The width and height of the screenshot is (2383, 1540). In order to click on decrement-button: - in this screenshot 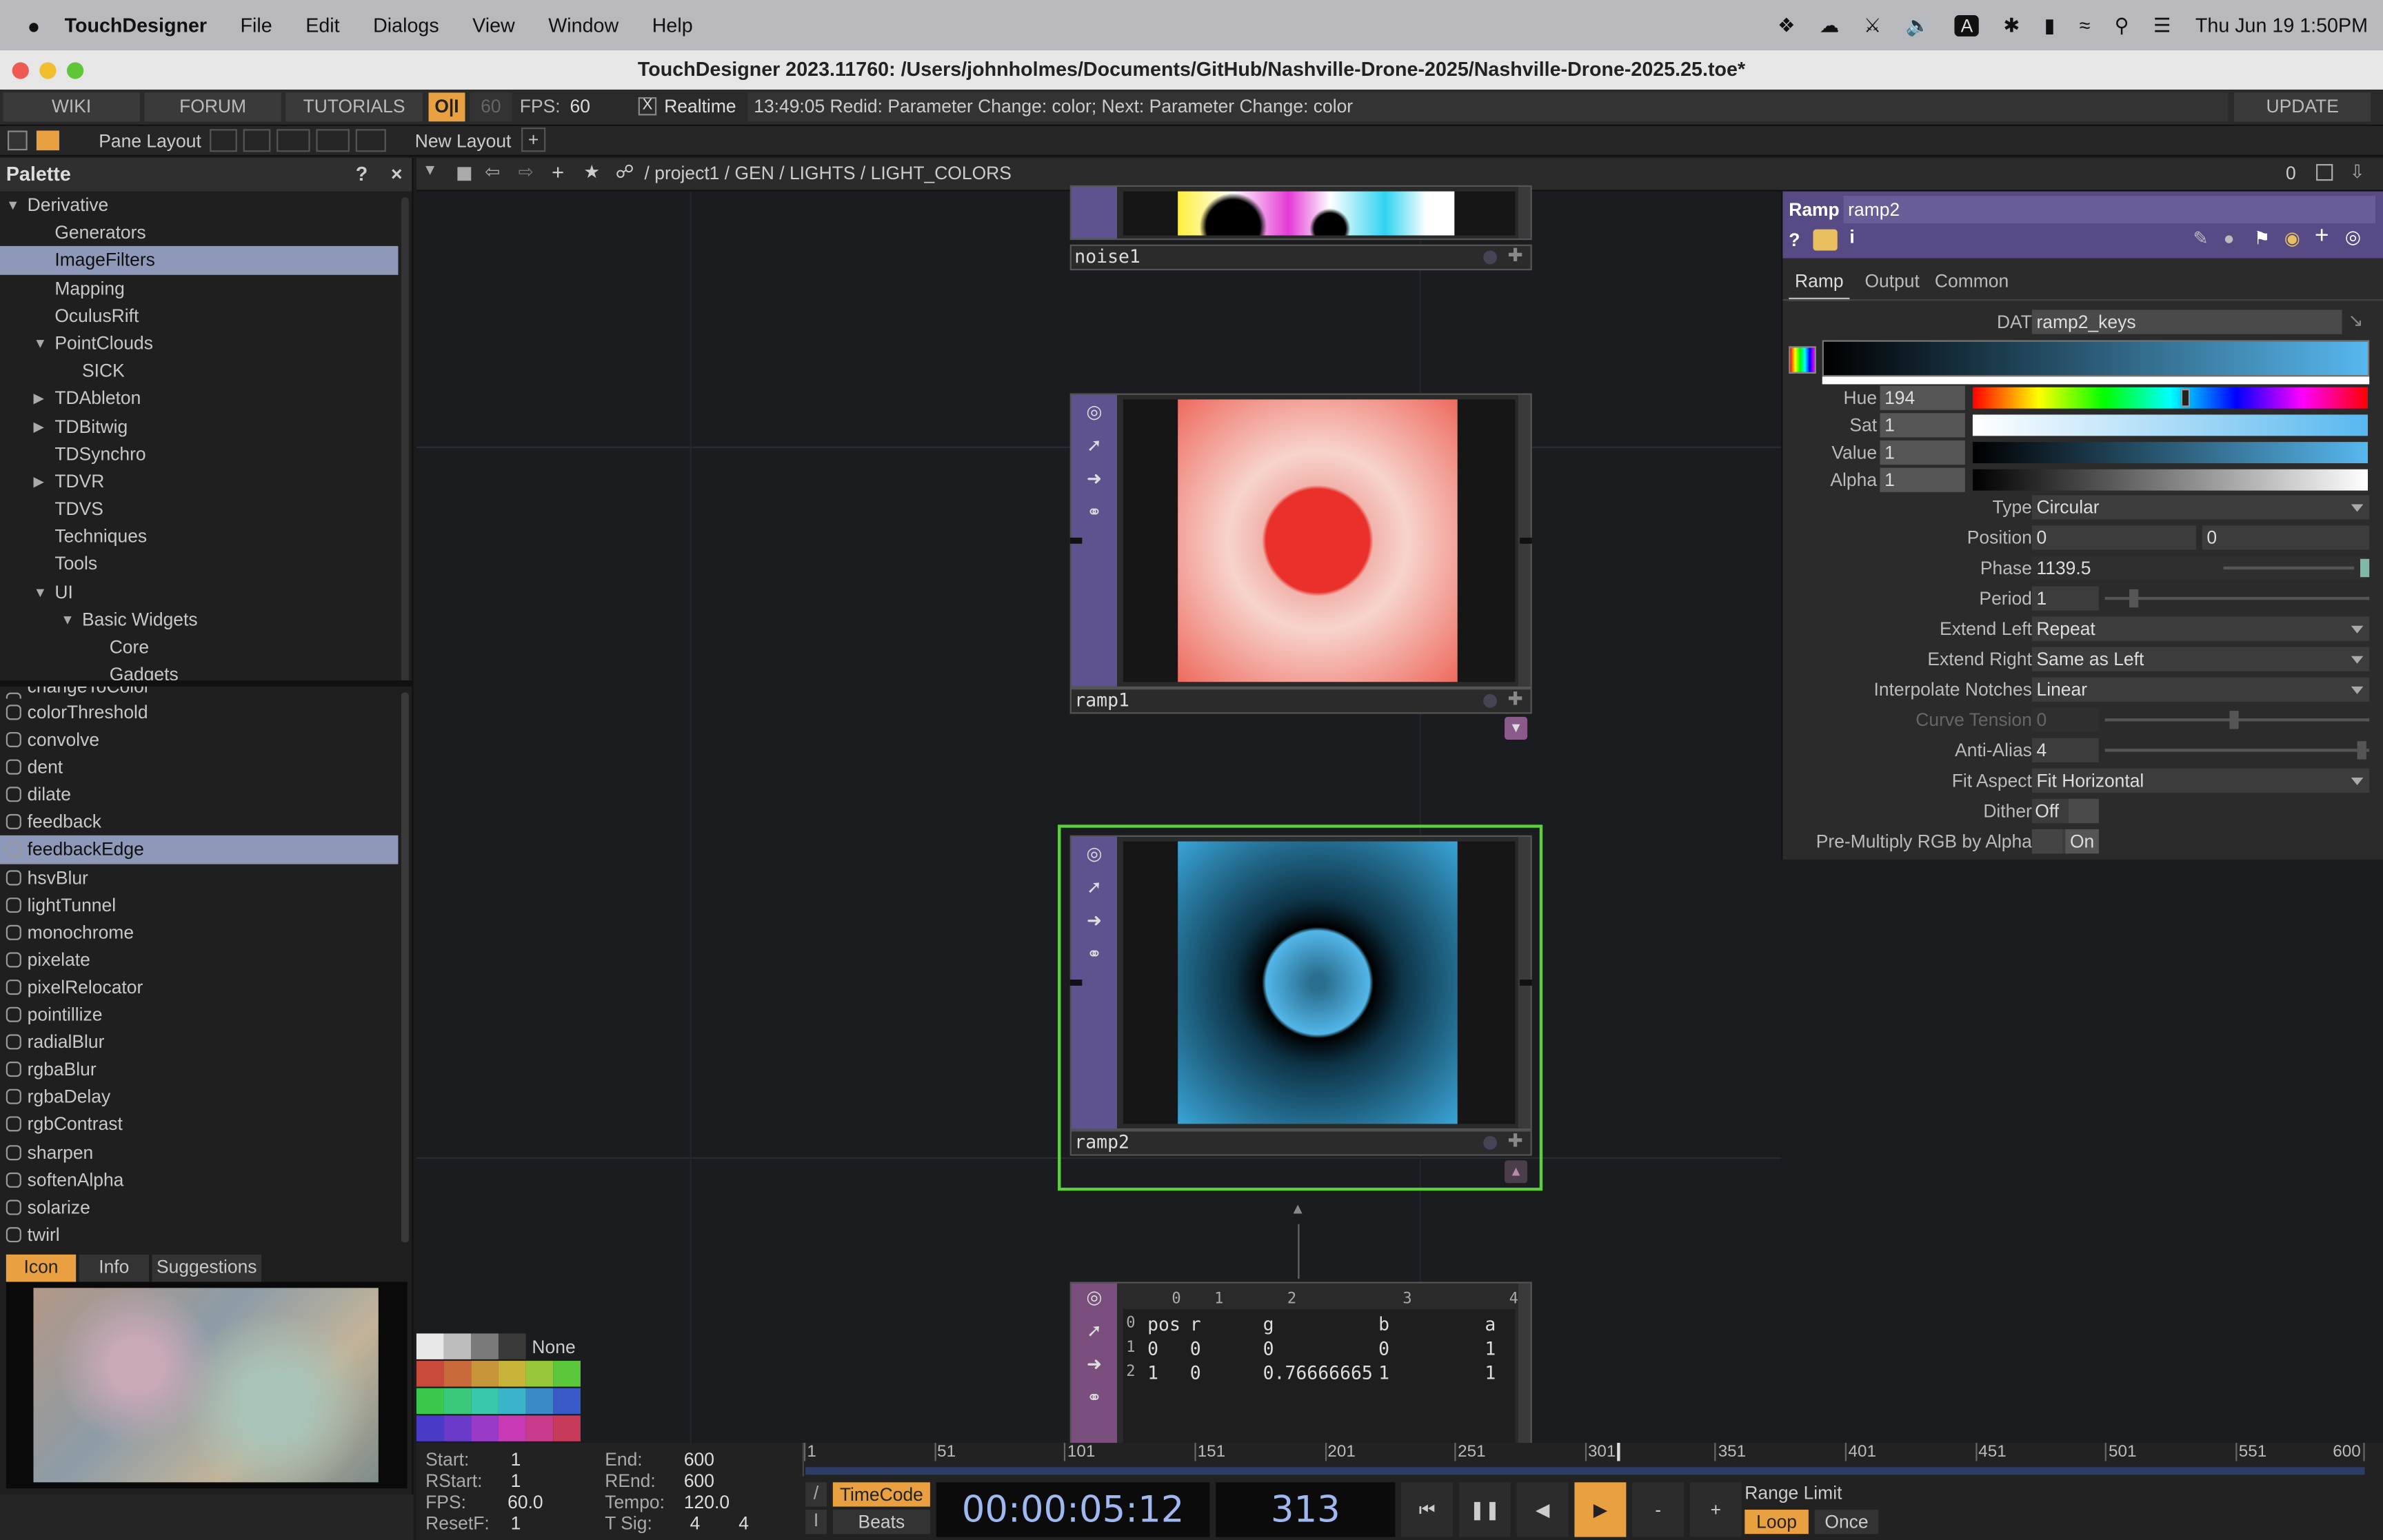, I will do `click(1658, 1510)`.